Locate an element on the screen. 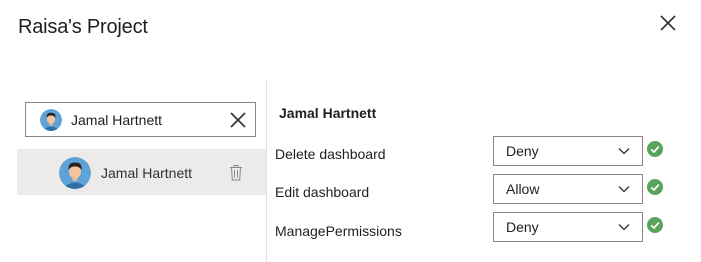 The width and height of the screenshot is (701, 262). search-input-value: Jamal Hartnett is located at coordinates (117, 120).